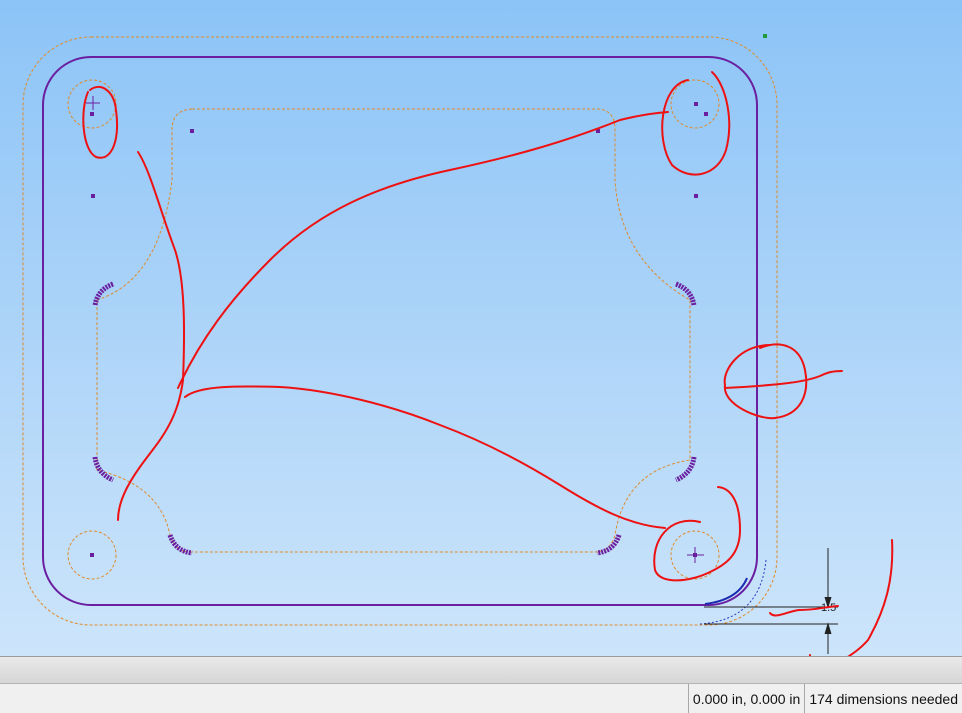 The width and height of the screenshot is (962, 713). What do you see at coordinates (726, 591) in the screenshot?
I see `plate-outline-selected-arc` at bounding box center [726, 591].